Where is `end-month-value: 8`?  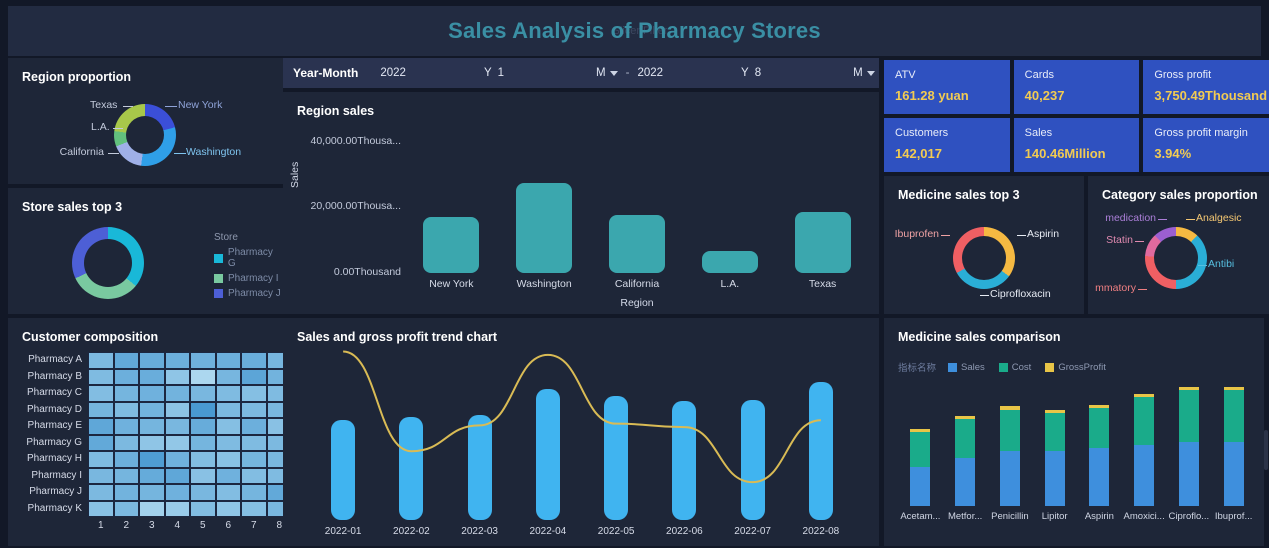
end-month-value: 8 is located at coordinates (758, 73).